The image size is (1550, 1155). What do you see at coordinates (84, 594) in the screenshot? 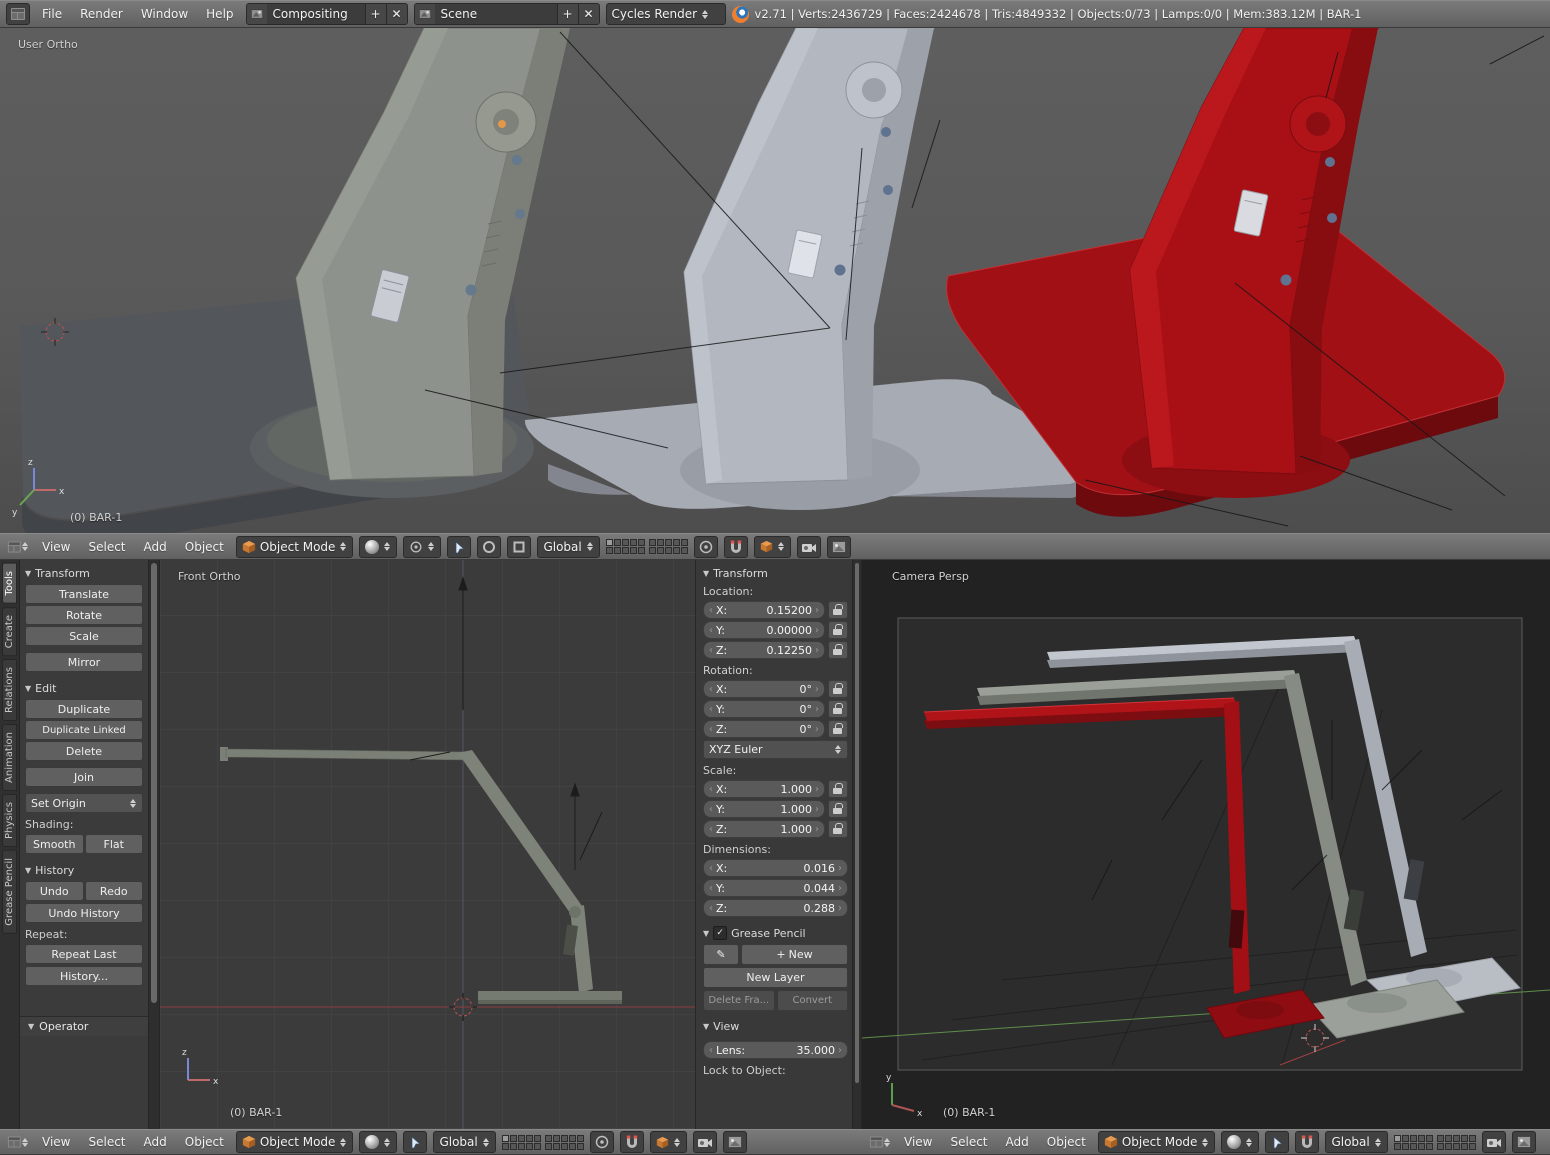
I see `translate-button: Translate` at bounding box center [84, 594].